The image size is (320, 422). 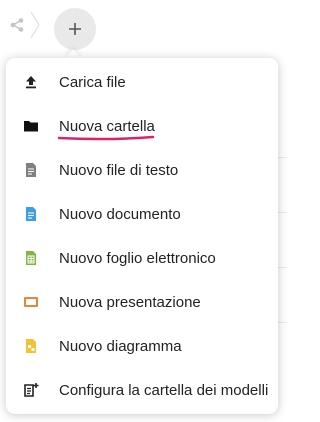 I want to click on menu-item-new-presentation: Nuova presentazione, so click(x=142, y=302).